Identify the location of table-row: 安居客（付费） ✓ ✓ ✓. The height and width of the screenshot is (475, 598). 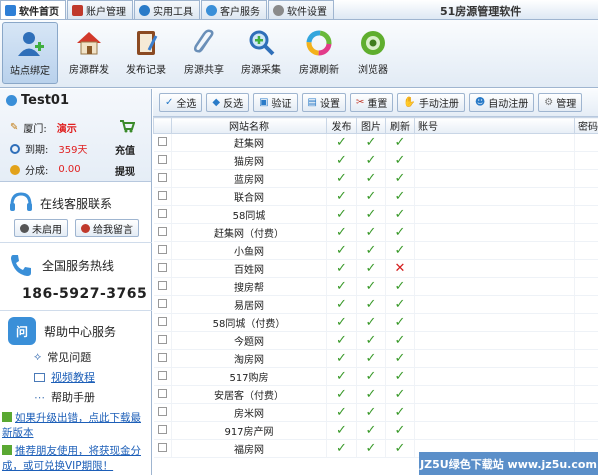
(375, 394).